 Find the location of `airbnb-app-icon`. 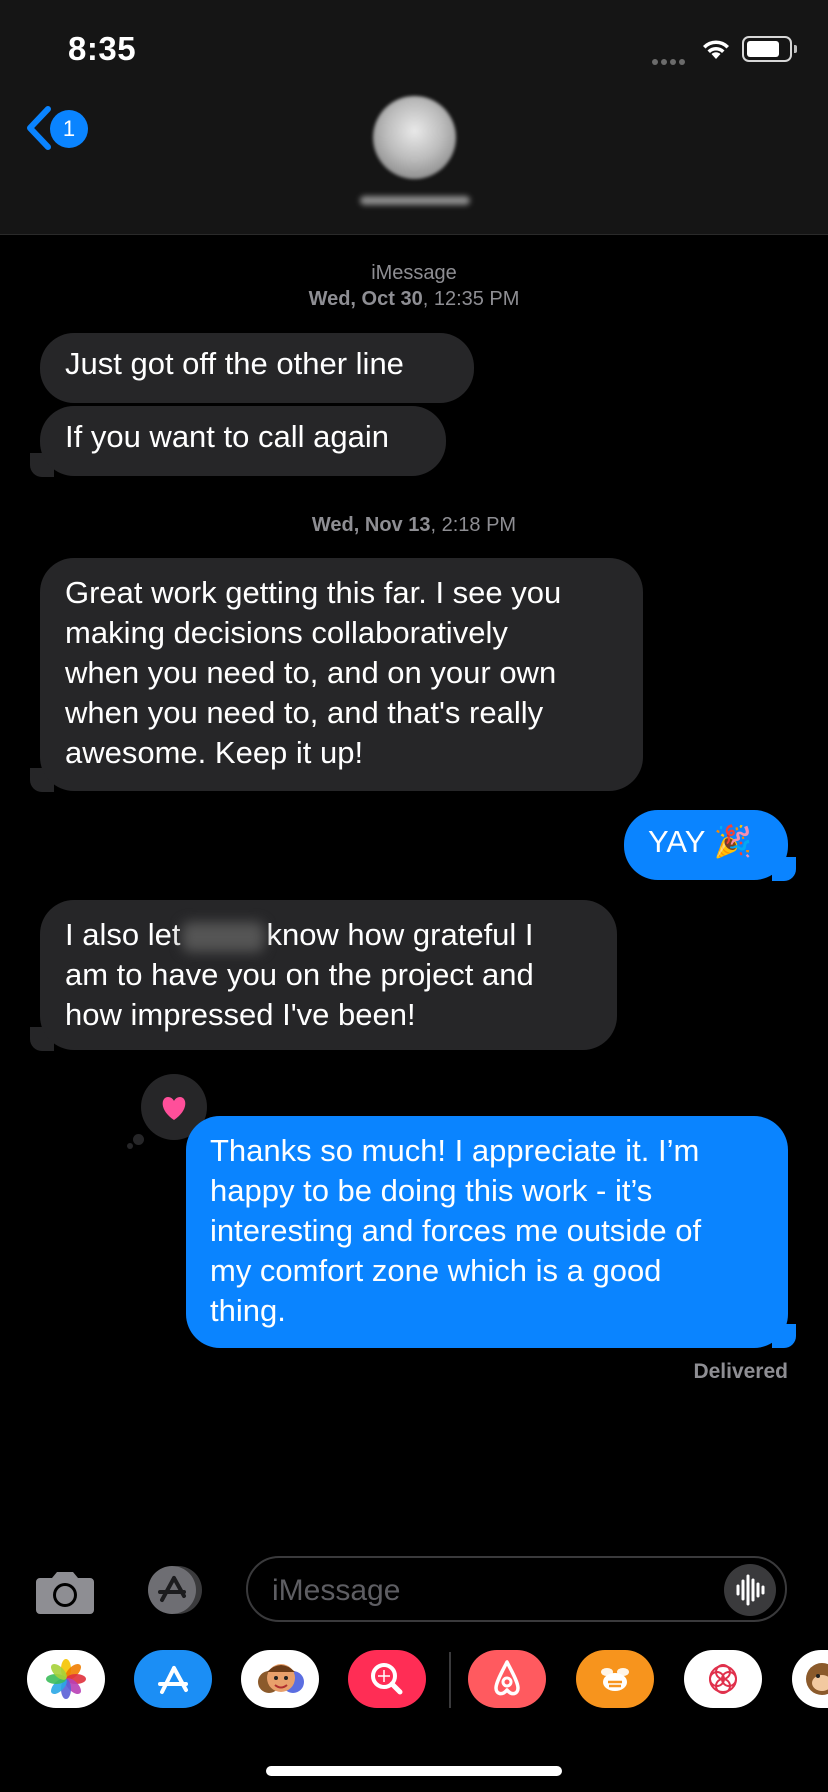

airbnb-app-icon is located at coordinates (507, 1679).